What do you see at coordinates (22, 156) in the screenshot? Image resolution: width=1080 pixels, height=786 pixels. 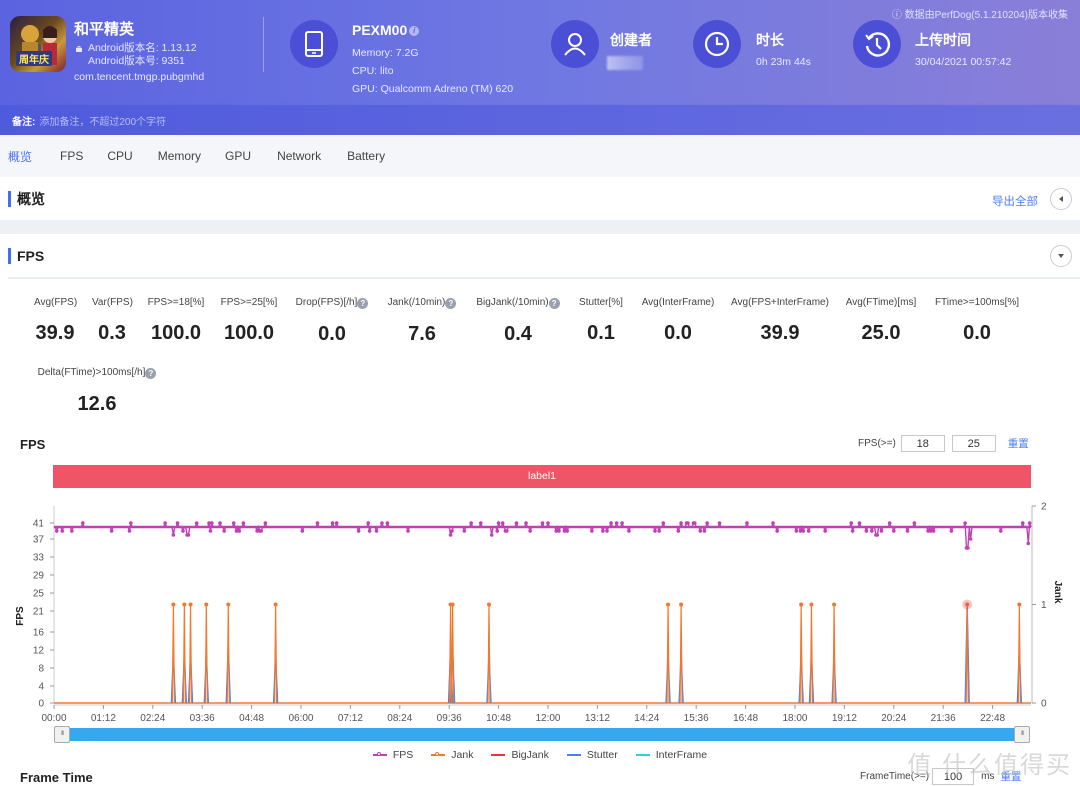 I see `tab-overview: 概览` at bounding box center [22, 156].